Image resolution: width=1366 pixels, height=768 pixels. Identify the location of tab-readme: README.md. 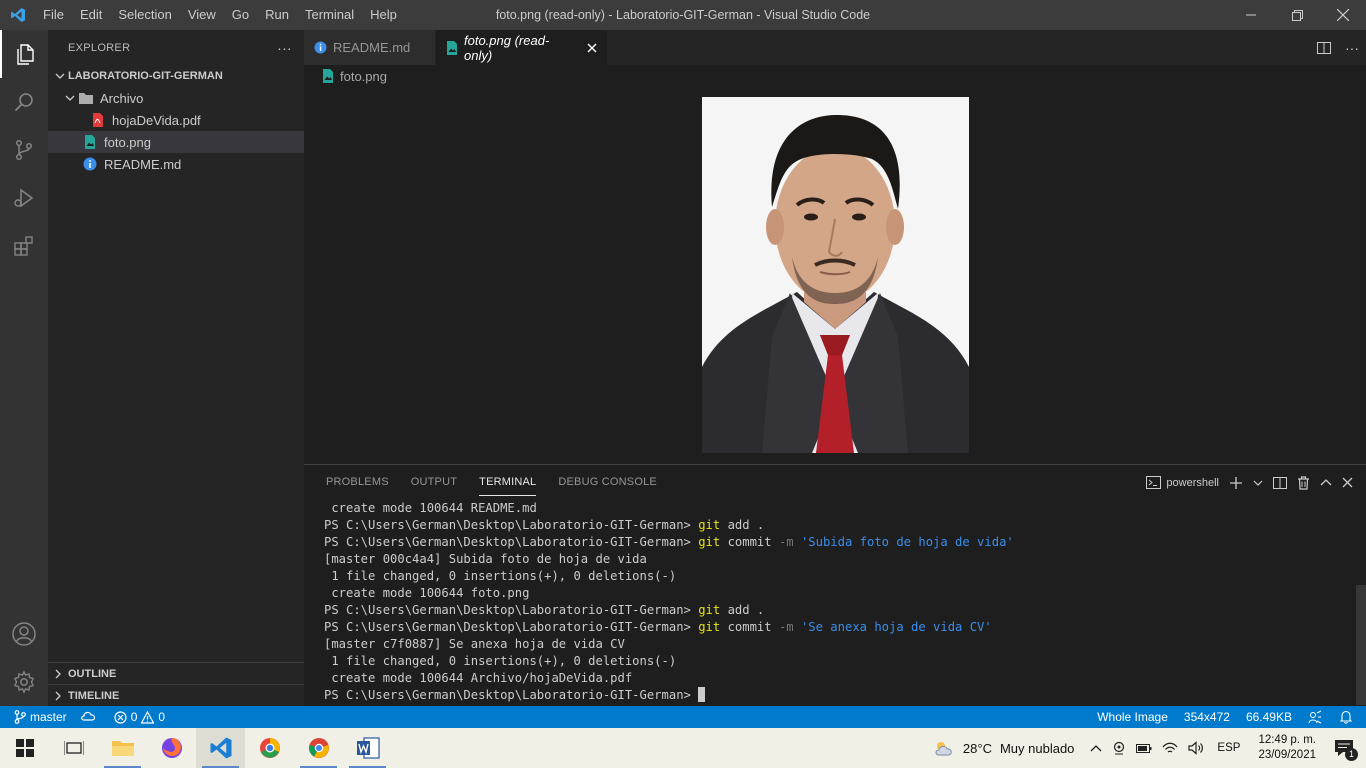
(370, 47).